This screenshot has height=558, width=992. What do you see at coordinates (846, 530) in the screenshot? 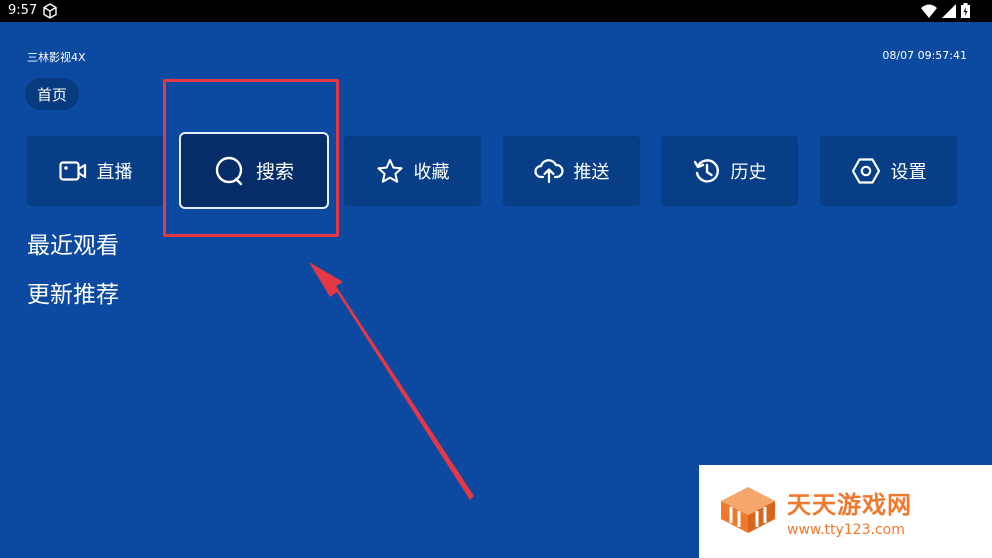
I see `watermark-url: www.tty123.com` at bounding box center [846, 530].